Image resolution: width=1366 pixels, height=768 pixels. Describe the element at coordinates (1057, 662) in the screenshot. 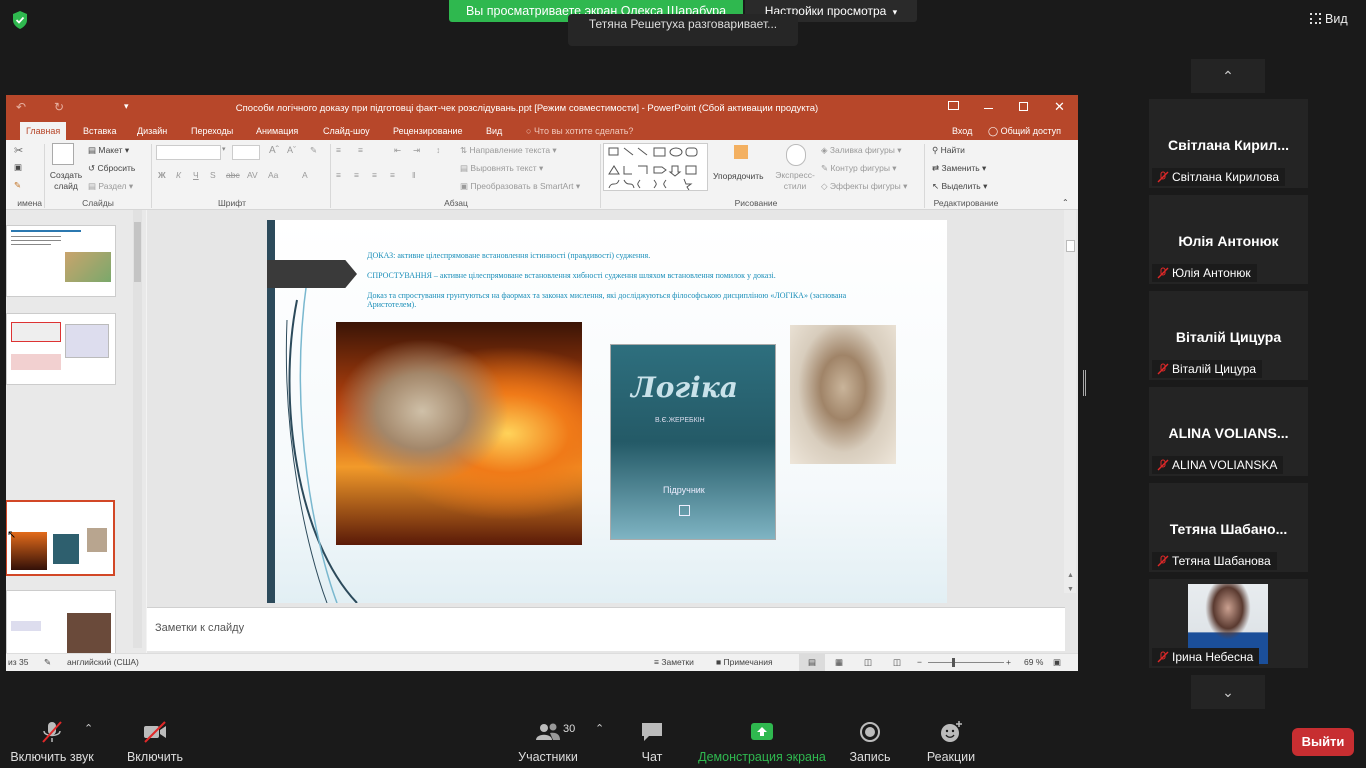

I see `fit-slide-icon: ▣` at that location.